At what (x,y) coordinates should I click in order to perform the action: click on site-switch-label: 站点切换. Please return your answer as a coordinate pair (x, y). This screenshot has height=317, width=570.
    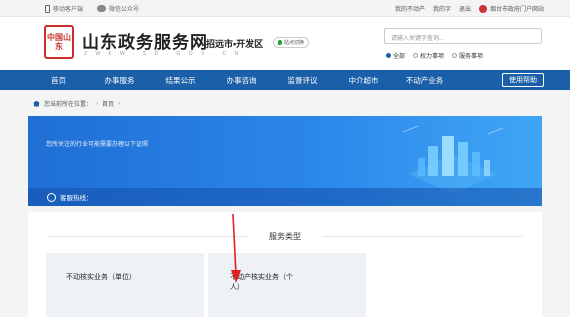
    Looking at the image, I should click on (294, 43).